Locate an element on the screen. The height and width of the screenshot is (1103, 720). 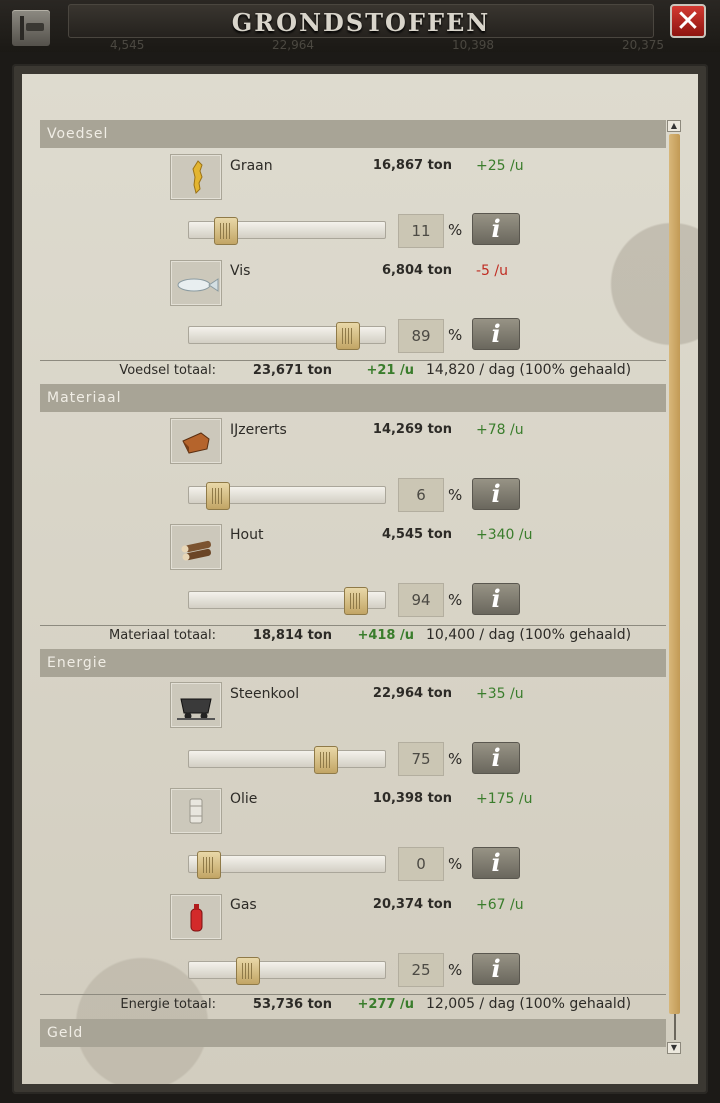
total-amount: 53,736 ton is located at coordinates (292, 1004).